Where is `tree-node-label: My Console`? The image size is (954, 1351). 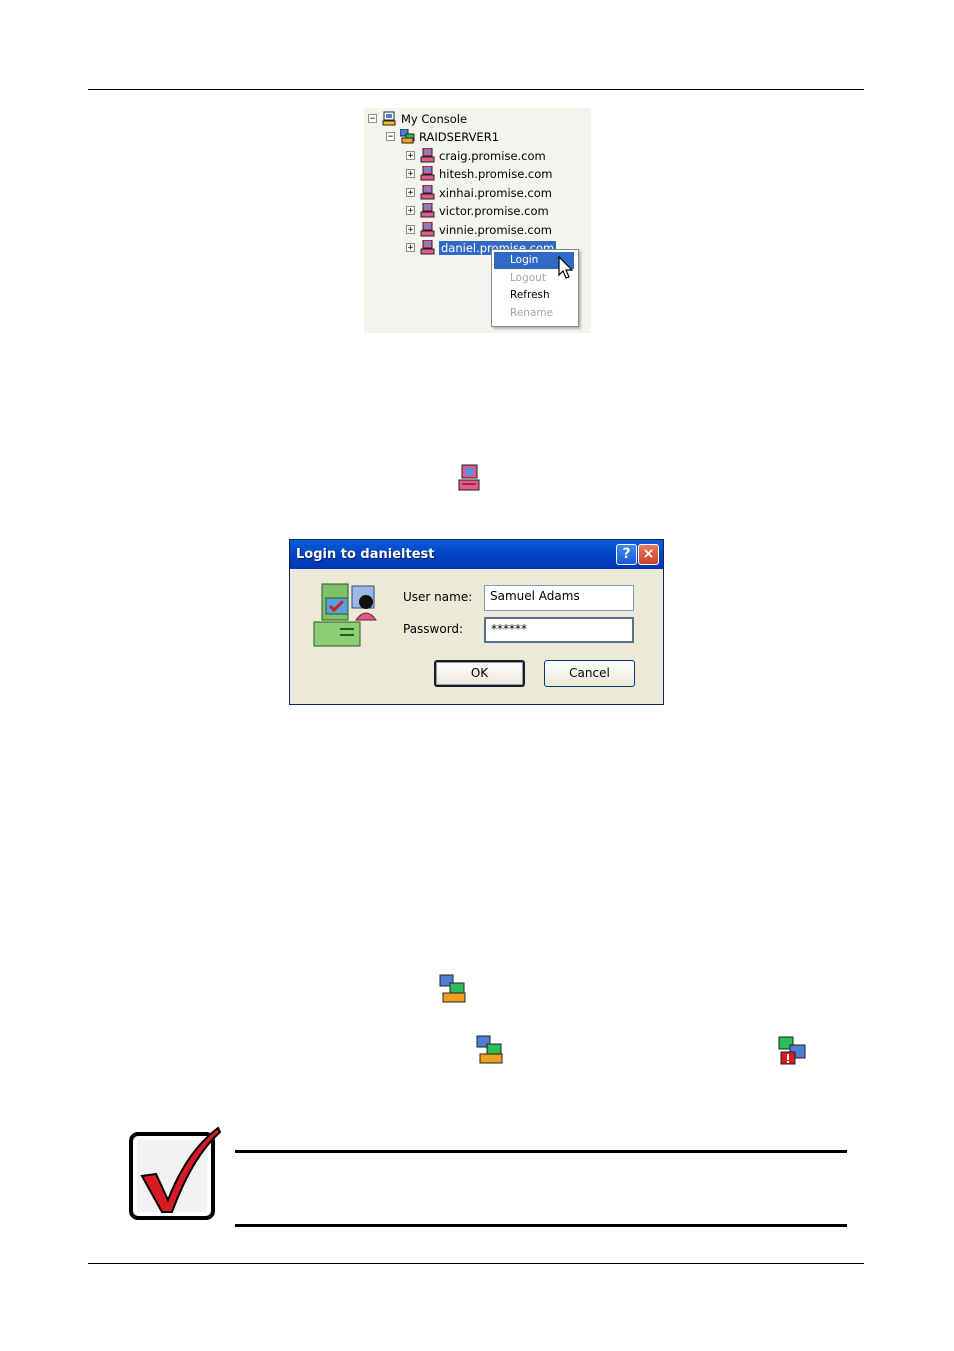
tree-node-label: My Console is located at coordinates (434, 118).